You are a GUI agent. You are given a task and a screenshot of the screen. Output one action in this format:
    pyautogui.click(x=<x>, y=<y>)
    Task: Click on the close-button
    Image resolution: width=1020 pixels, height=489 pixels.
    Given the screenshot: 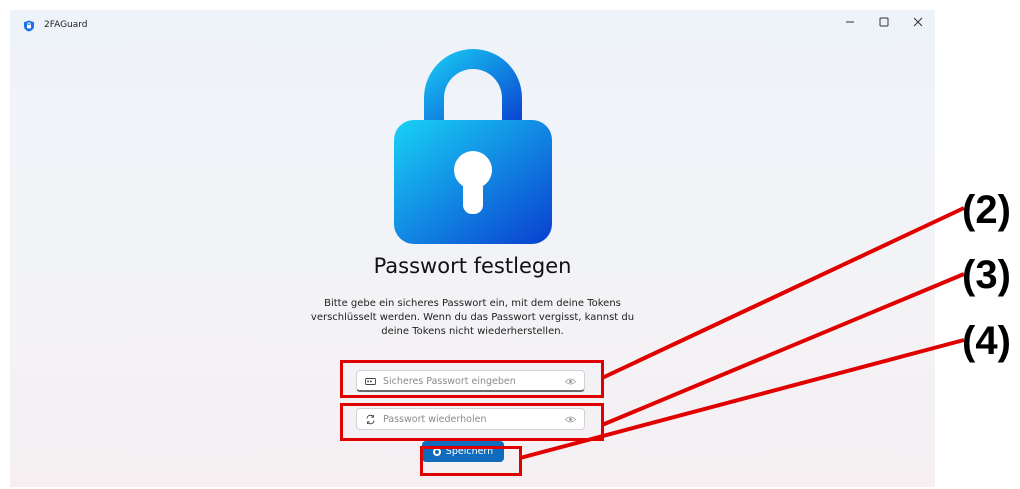 What is the action you would take?
    pyautogui.click(x=918, y=22)
    